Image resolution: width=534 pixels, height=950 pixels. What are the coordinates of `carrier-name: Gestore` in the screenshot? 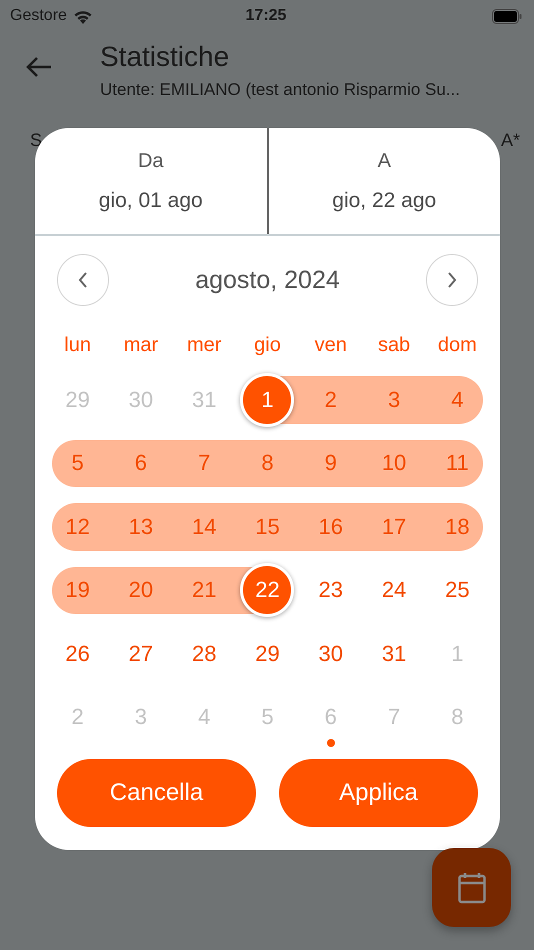 It's located at (38, 16).